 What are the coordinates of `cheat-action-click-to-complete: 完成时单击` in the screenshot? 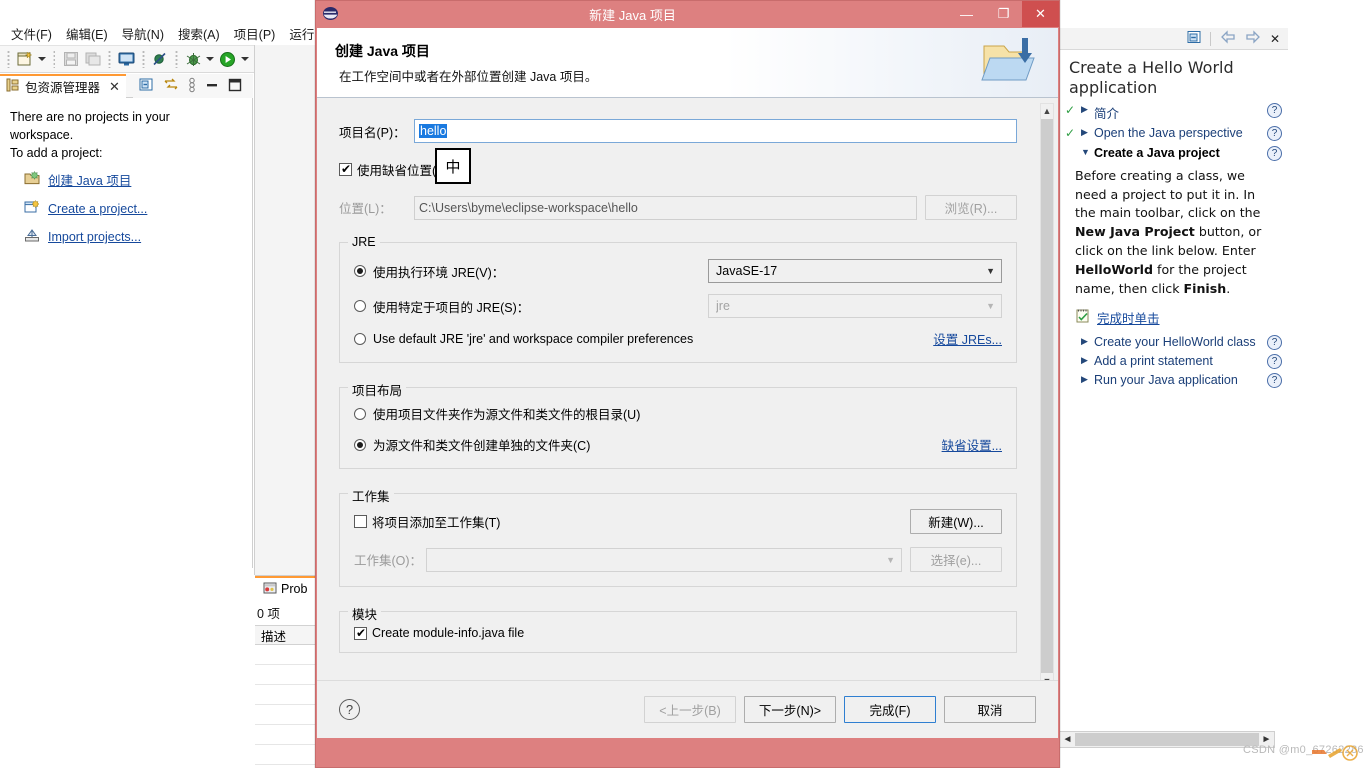 It's located at (1173, 318).